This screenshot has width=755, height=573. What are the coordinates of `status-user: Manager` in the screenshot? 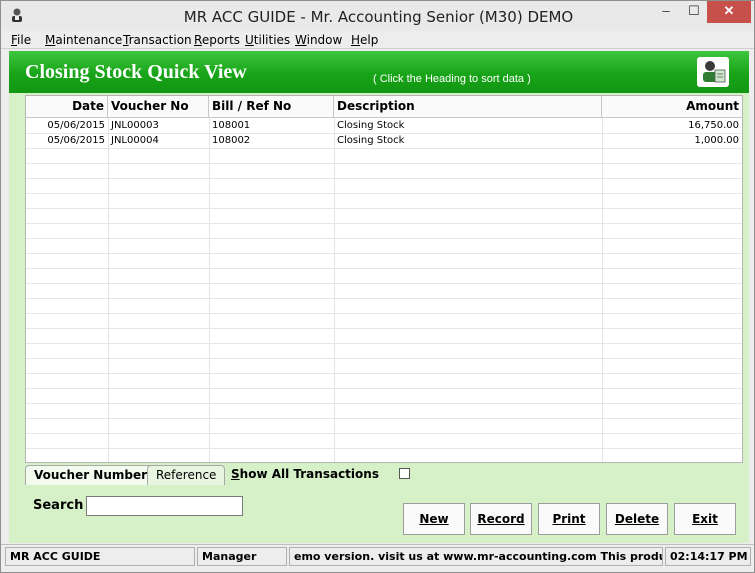 It's located at (242, 556).